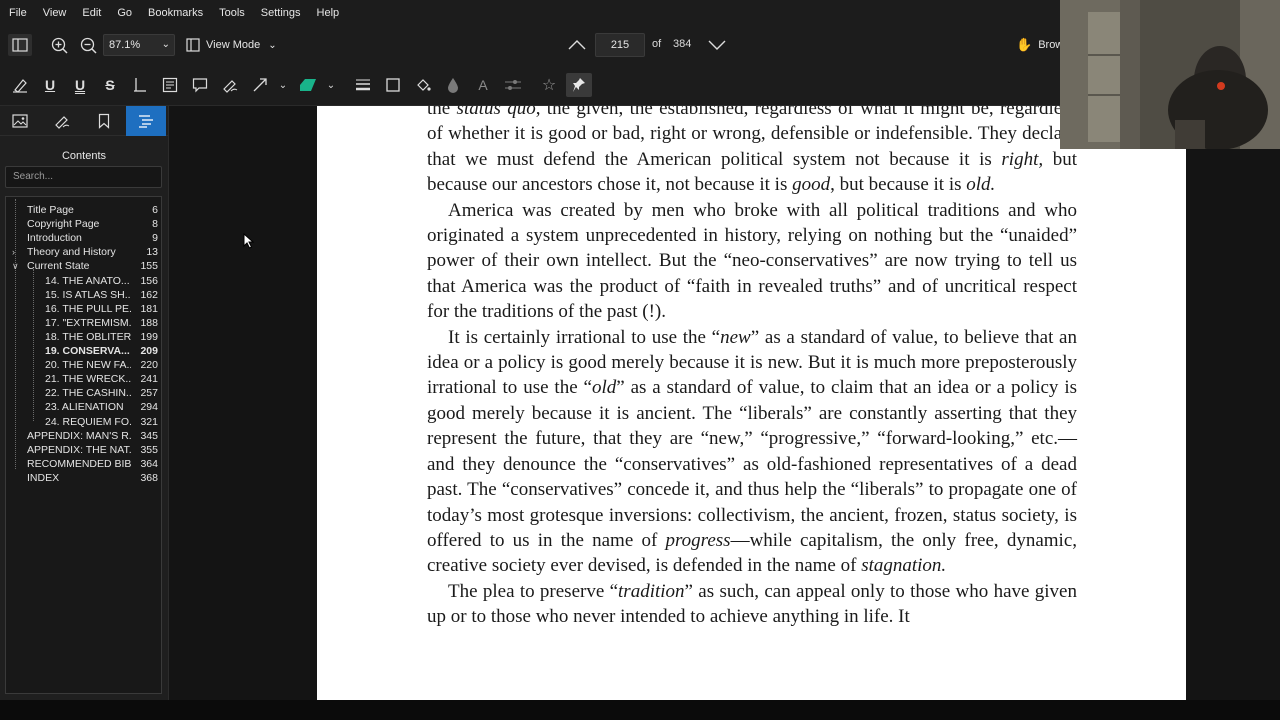 This screenshot has height=720, width=1280. Describe the element at coordinates (249, 241) in the screenshot. I see `mouse-cursor-icon` at that location.